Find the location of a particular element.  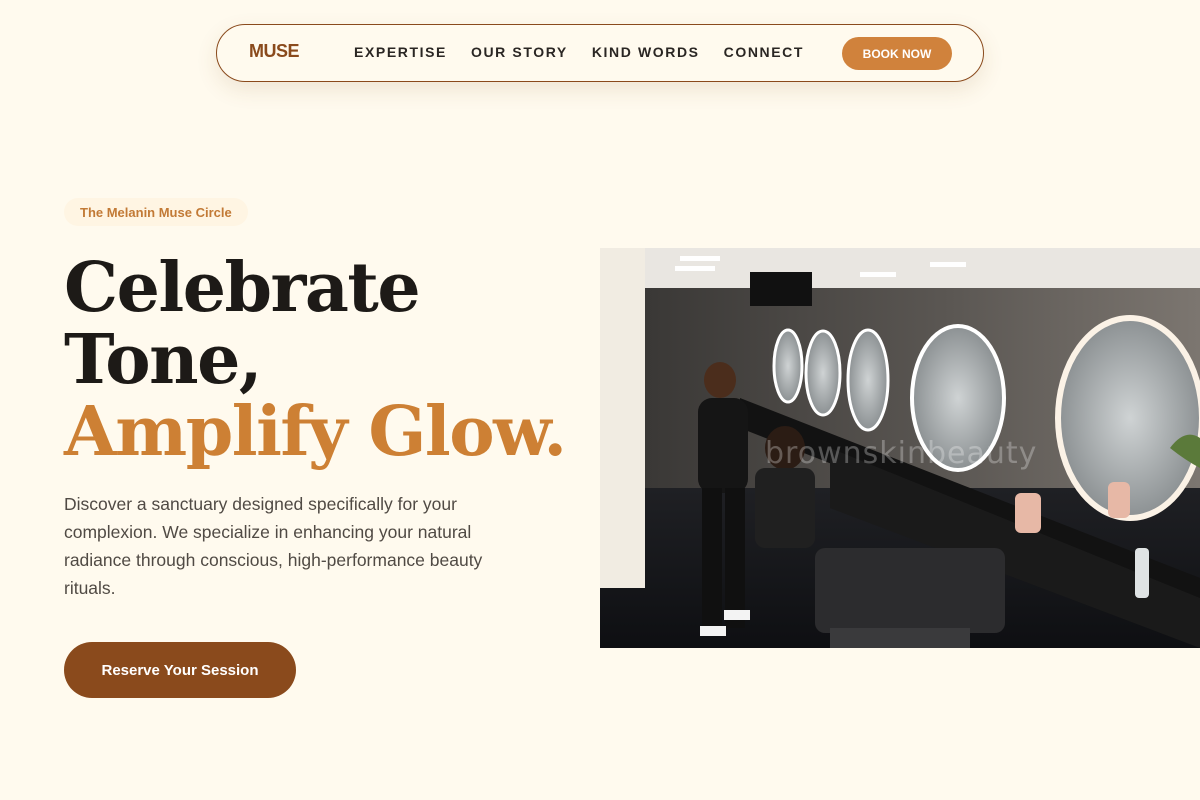

reserve-session-button: Reserve Your Session is located at coordinates (180, 670).